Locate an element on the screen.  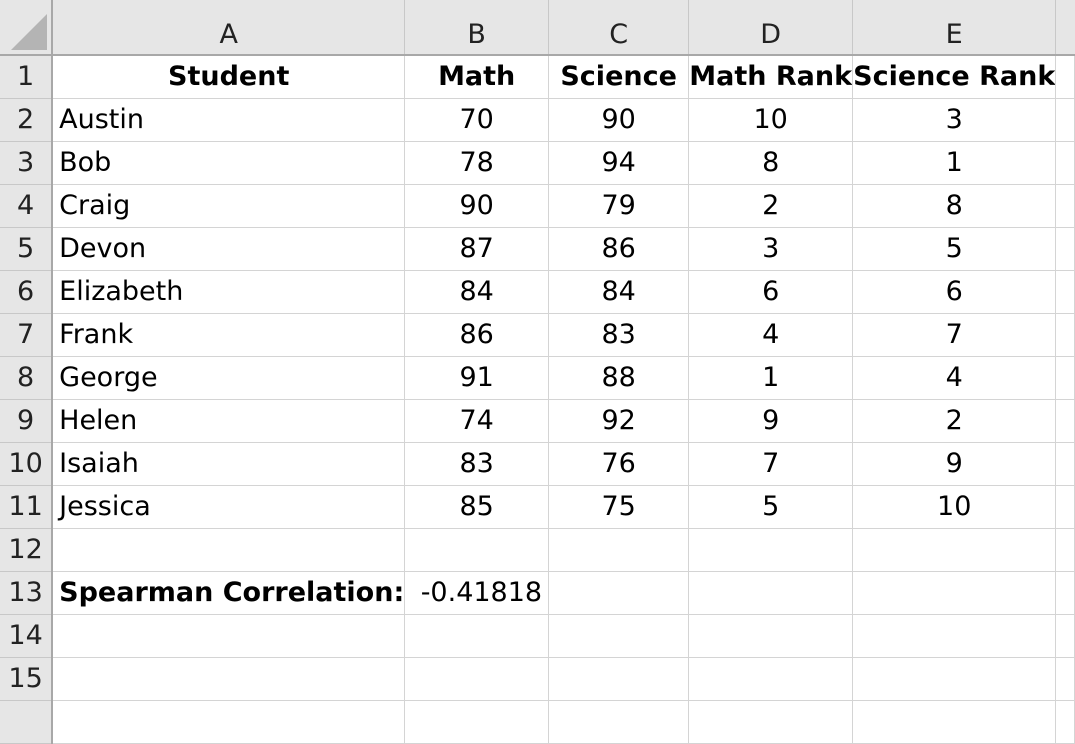
cell-math-rank: 8 is located at coordinates (771, 163).